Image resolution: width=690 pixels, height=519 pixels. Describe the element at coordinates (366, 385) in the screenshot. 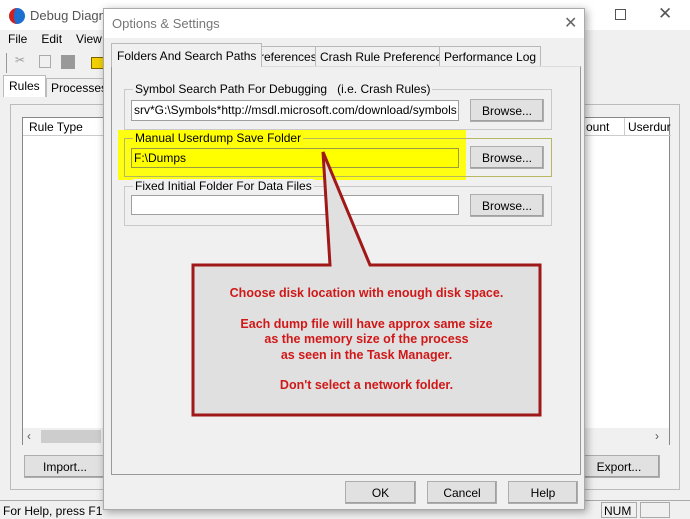

I see `callout-line: Don't select a network folder.` at that location.